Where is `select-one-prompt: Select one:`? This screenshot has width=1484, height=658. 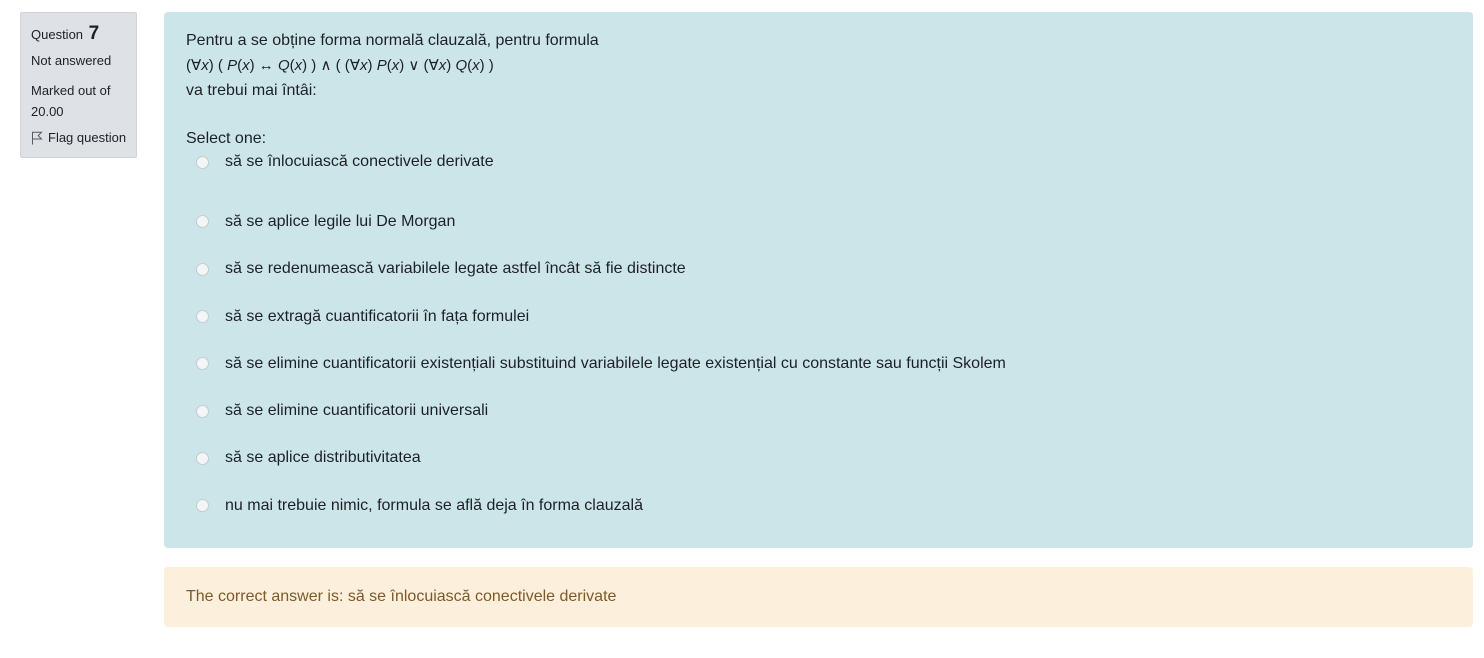 select-one-prompt: Select one: is located at coordinates (226, 138).